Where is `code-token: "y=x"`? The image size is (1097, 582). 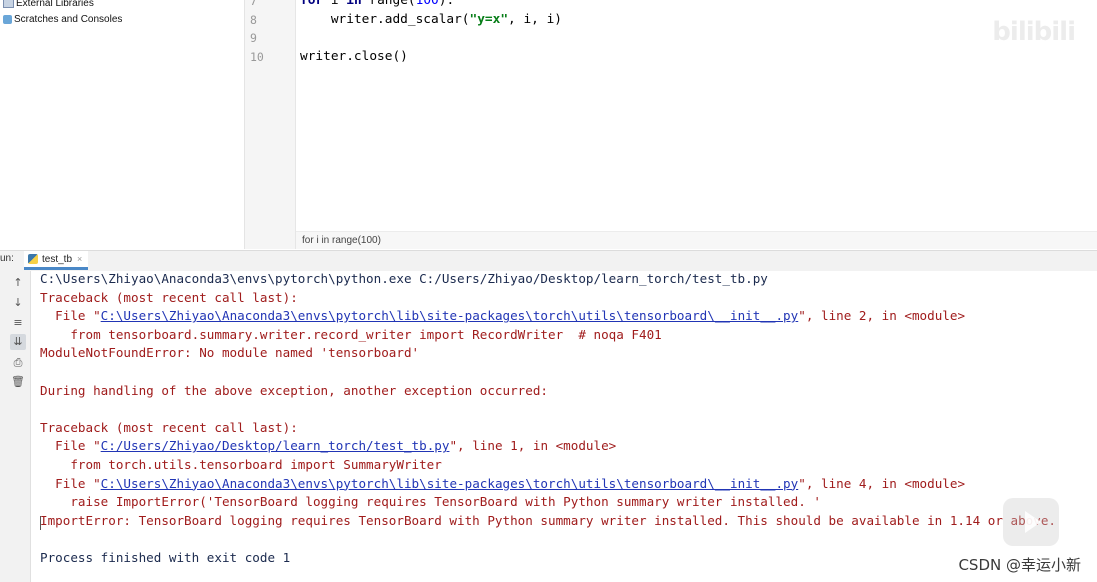
code-token: "y=x" is located at coordinates (489, 19).